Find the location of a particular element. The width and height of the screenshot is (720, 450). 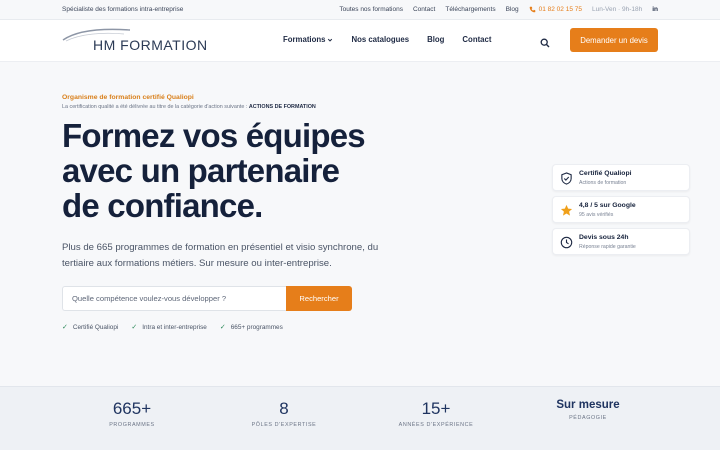

clock-icon is located at coordinates (566, 242).